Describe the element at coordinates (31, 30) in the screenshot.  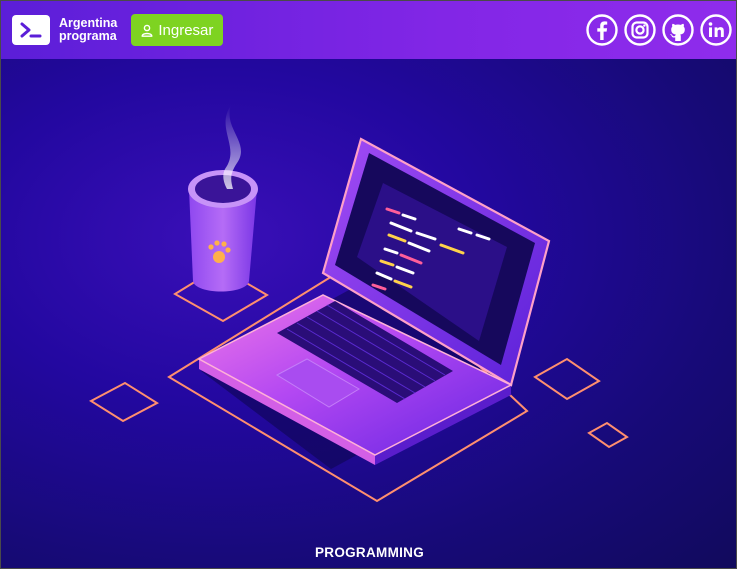
I see `terminal-icon` at that location.